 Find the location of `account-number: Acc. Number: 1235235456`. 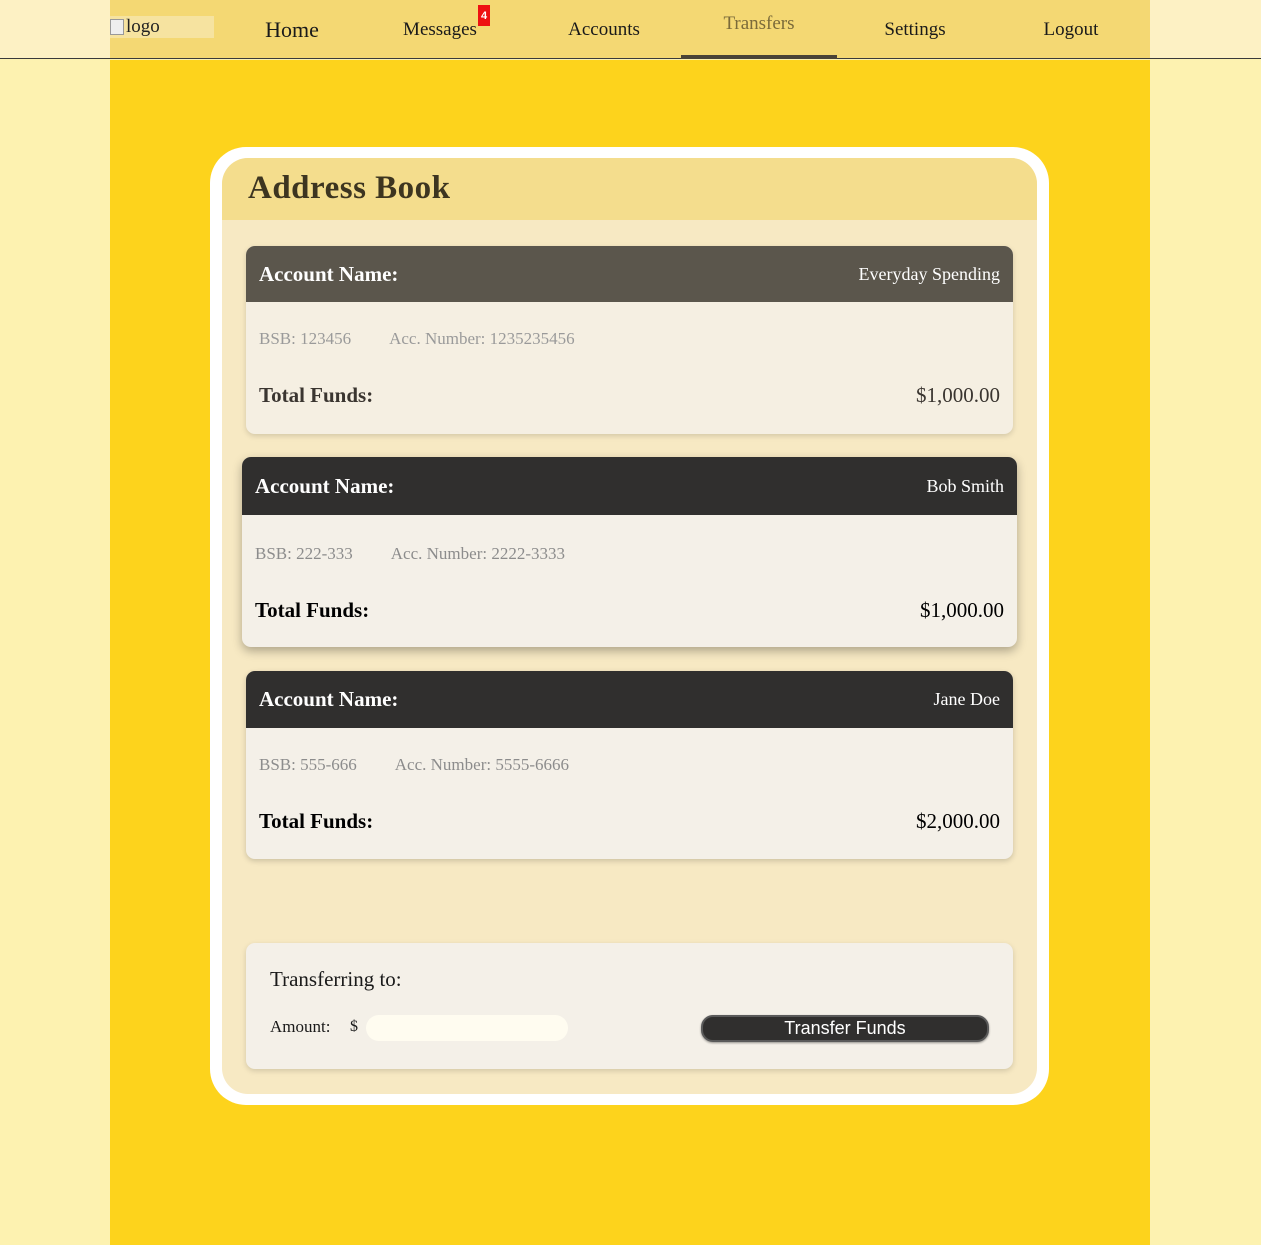

account-number: Acc. Number: 1235235456 is located at coordinates (482, 338).